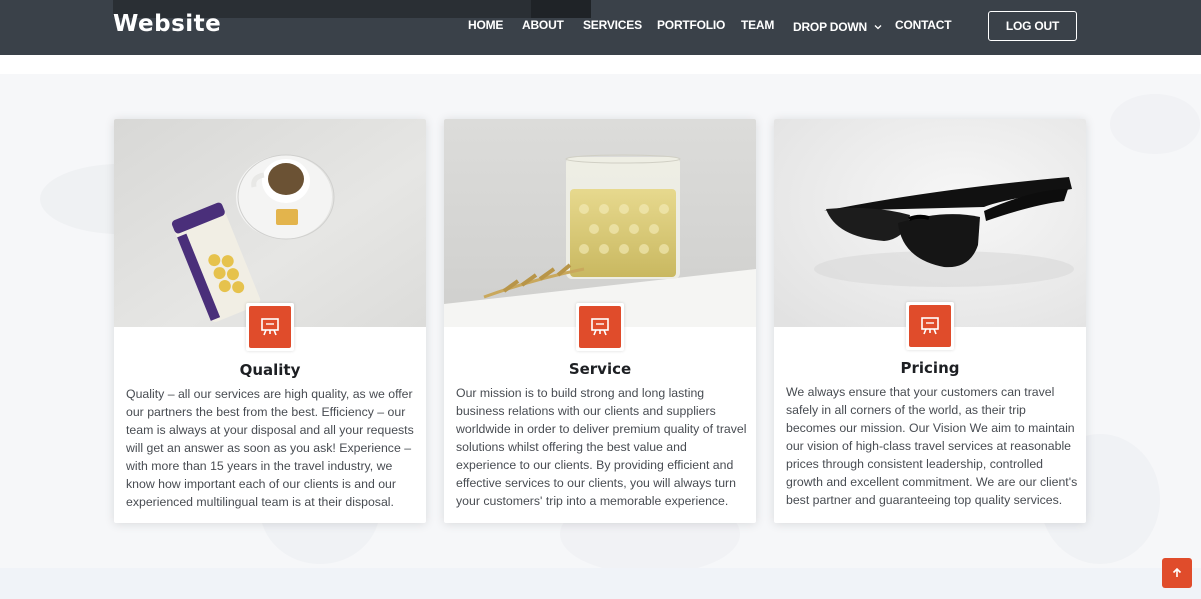  What do you see at coordinates (1155, 124) in the screenshot?
I see `world-map-shape` at bounding box center [1155, 124].